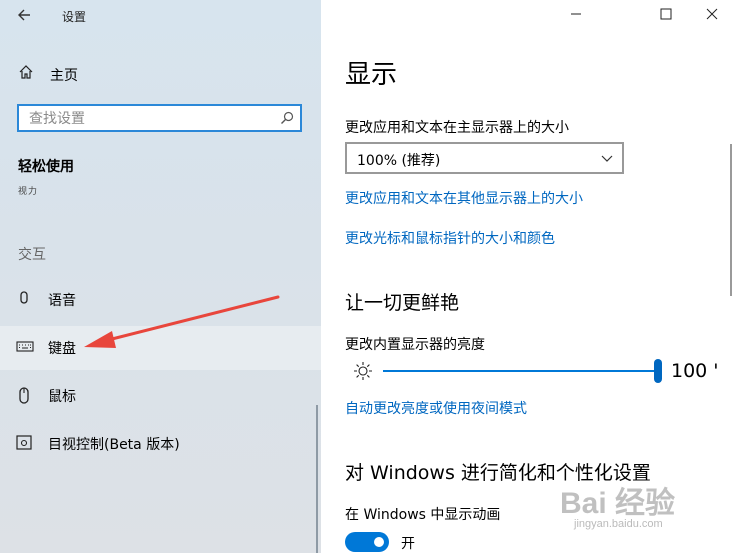 This screenshot has width=737, height=553. I want to click on maximize-button, so click(666, 16).